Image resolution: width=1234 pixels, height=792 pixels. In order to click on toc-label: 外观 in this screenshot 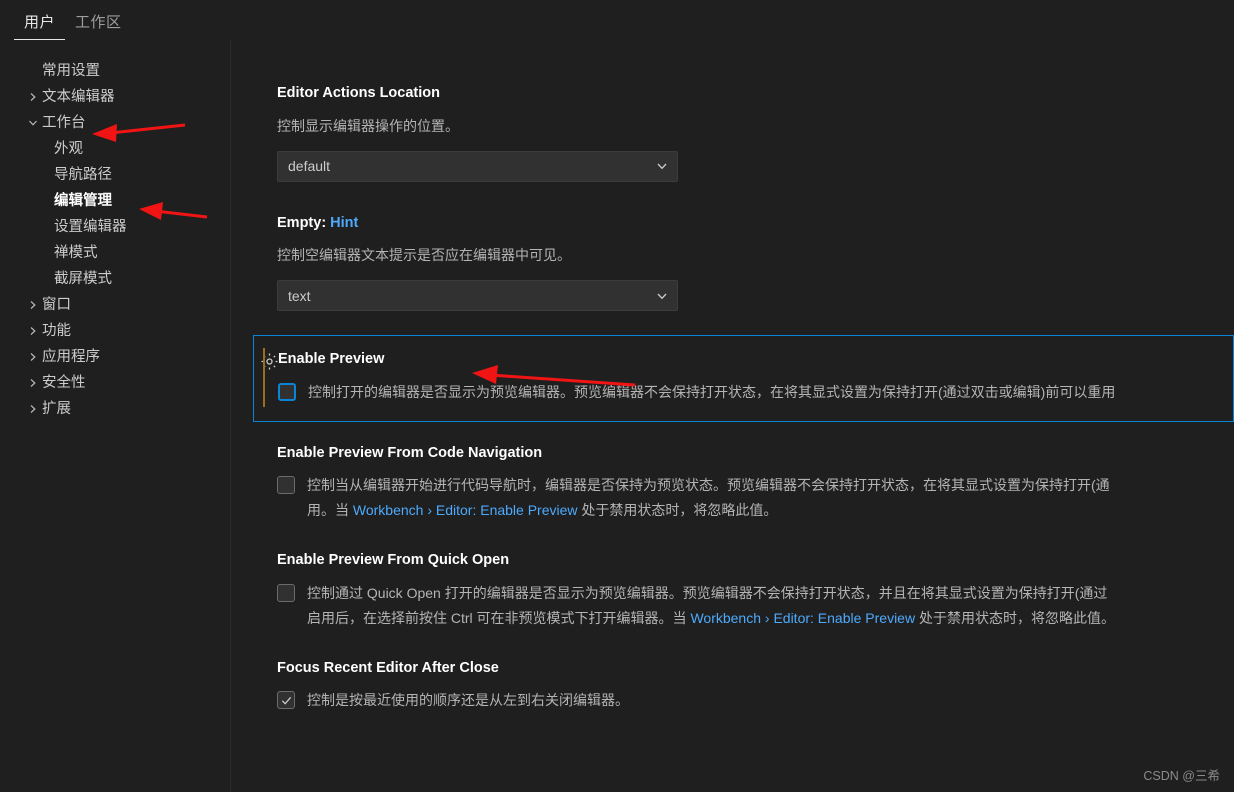, I will do `click(68, 148)`.